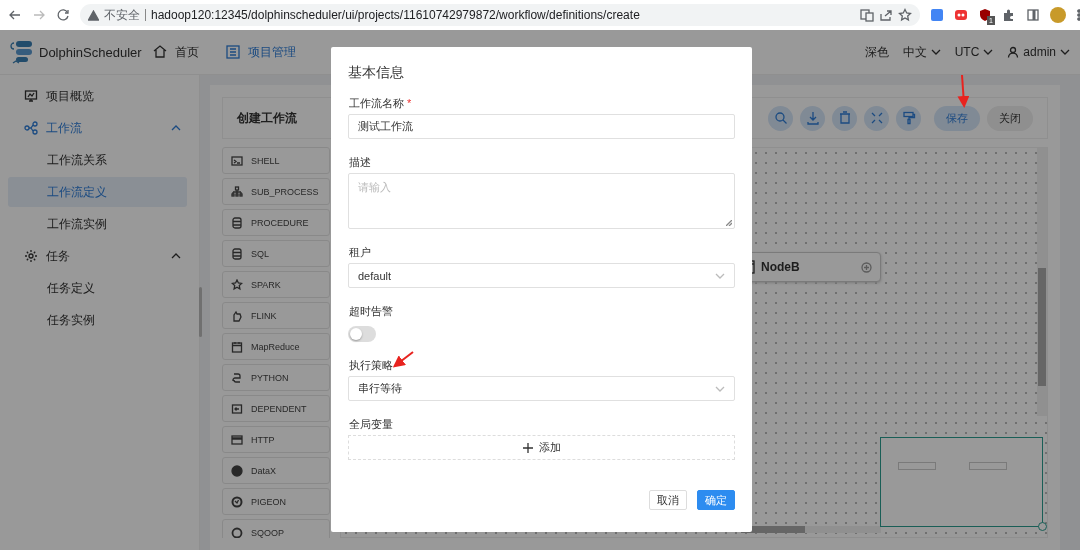 The height and width of the screenshot is (550, 1080). I want to click on task-type-item: HTTP, so click(276, 439).